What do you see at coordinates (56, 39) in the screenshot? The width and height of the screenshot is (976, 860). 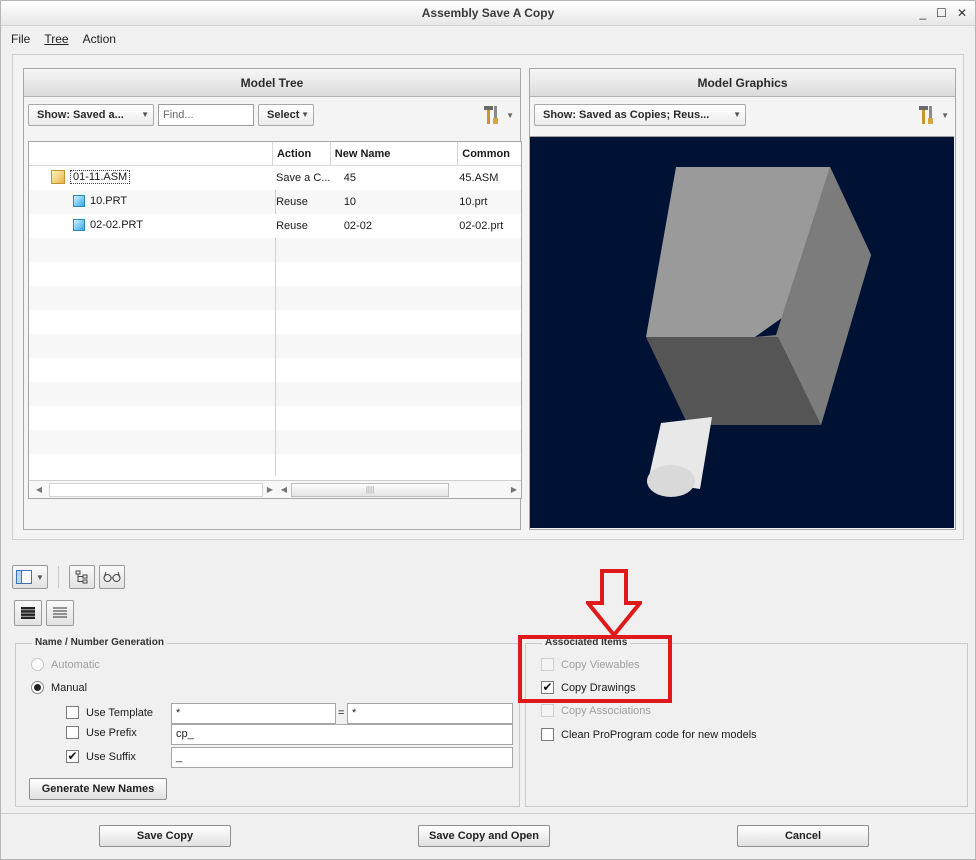 I see `menu-tree: Tree` at bounding box center [56, 39].